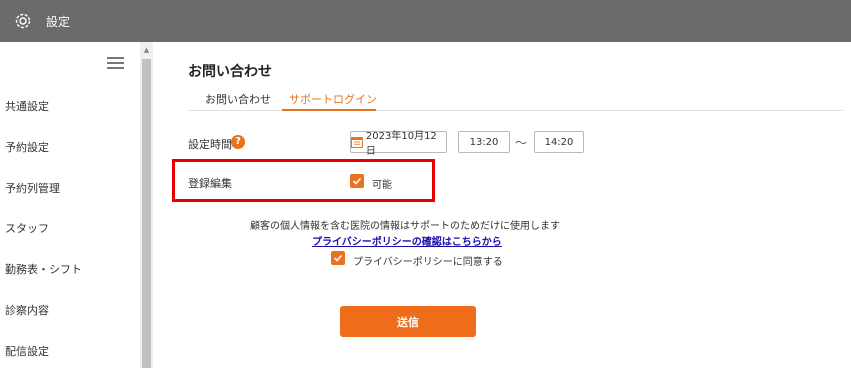 The width and height of the screenshot is (851, 368). What do you see at coordinates (43, 269) in the screenshot?
I see `sidebar-item-shift: 勤務表・シフト` at bounding box center [43, 269].